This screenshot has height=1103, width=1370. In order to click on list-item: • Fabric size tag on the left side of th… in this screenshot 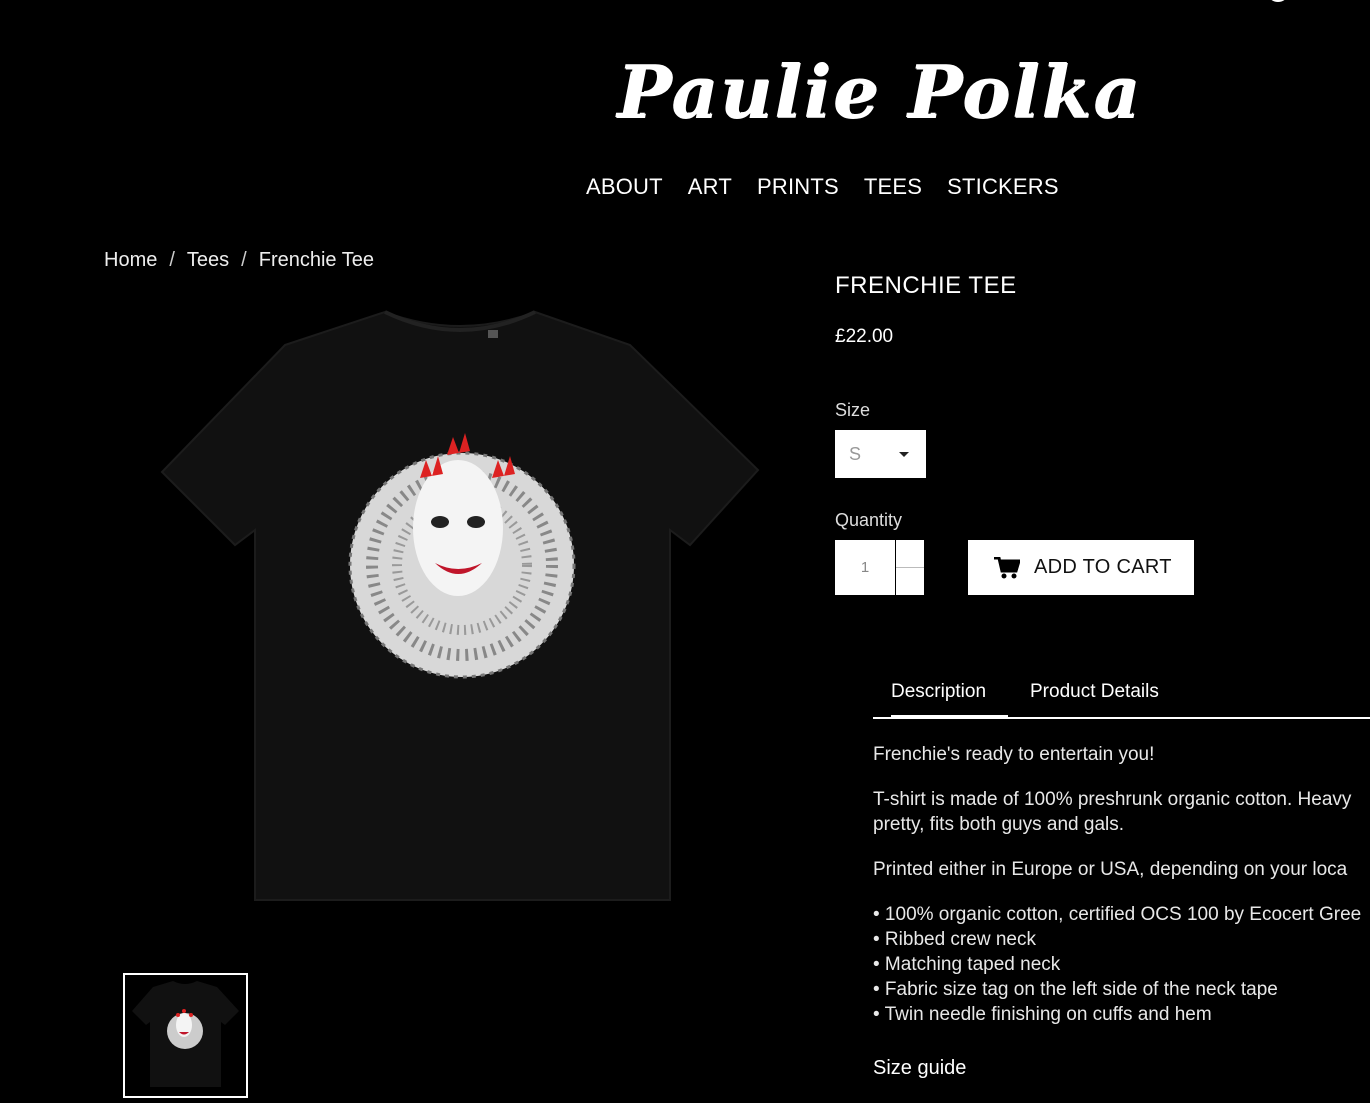, I will do `click(1075, 989)`.